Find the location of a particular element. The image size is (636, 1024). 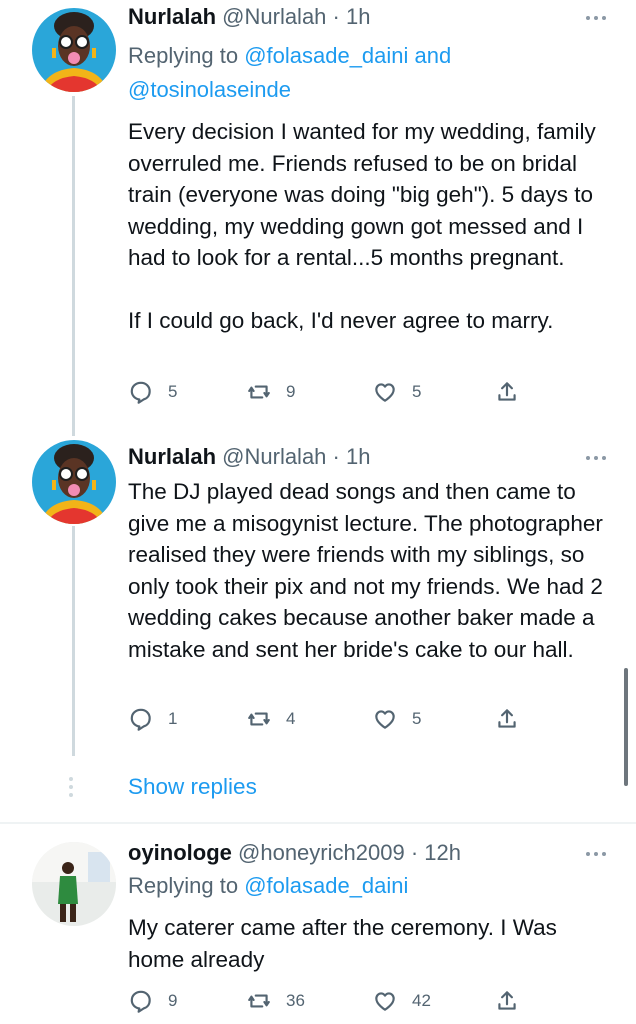

replying-to-line2: @tosinolaseinde is located at coordinates (209, 90).